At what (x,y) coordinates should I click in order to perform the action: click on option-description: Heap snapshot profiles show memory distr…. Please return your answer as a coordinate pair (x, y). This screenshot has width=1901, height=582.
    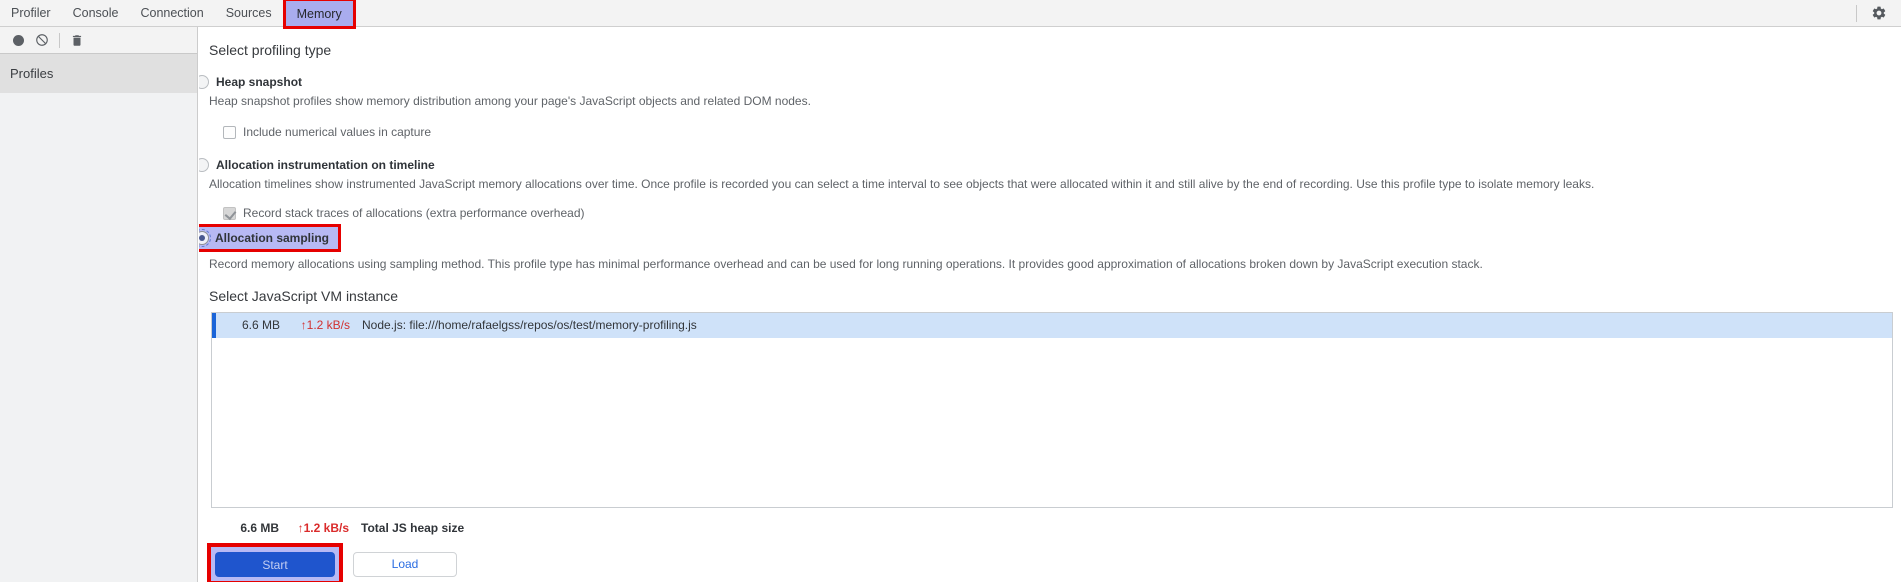
    Looking at the image, I should click on (510, 101).